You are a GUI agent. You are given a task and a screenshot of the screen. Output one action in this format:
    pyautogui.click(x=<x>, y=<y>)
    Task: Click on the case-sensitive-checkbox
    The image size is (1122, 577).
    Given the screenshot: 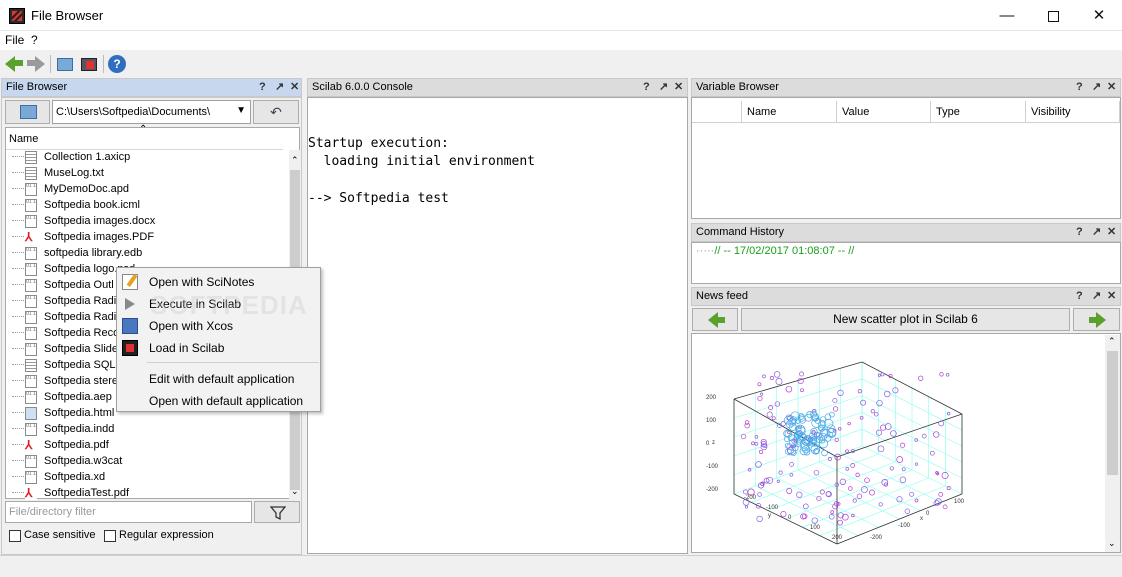 What is the action you would take?
    pyautogui.click(x=15, y=536)
    